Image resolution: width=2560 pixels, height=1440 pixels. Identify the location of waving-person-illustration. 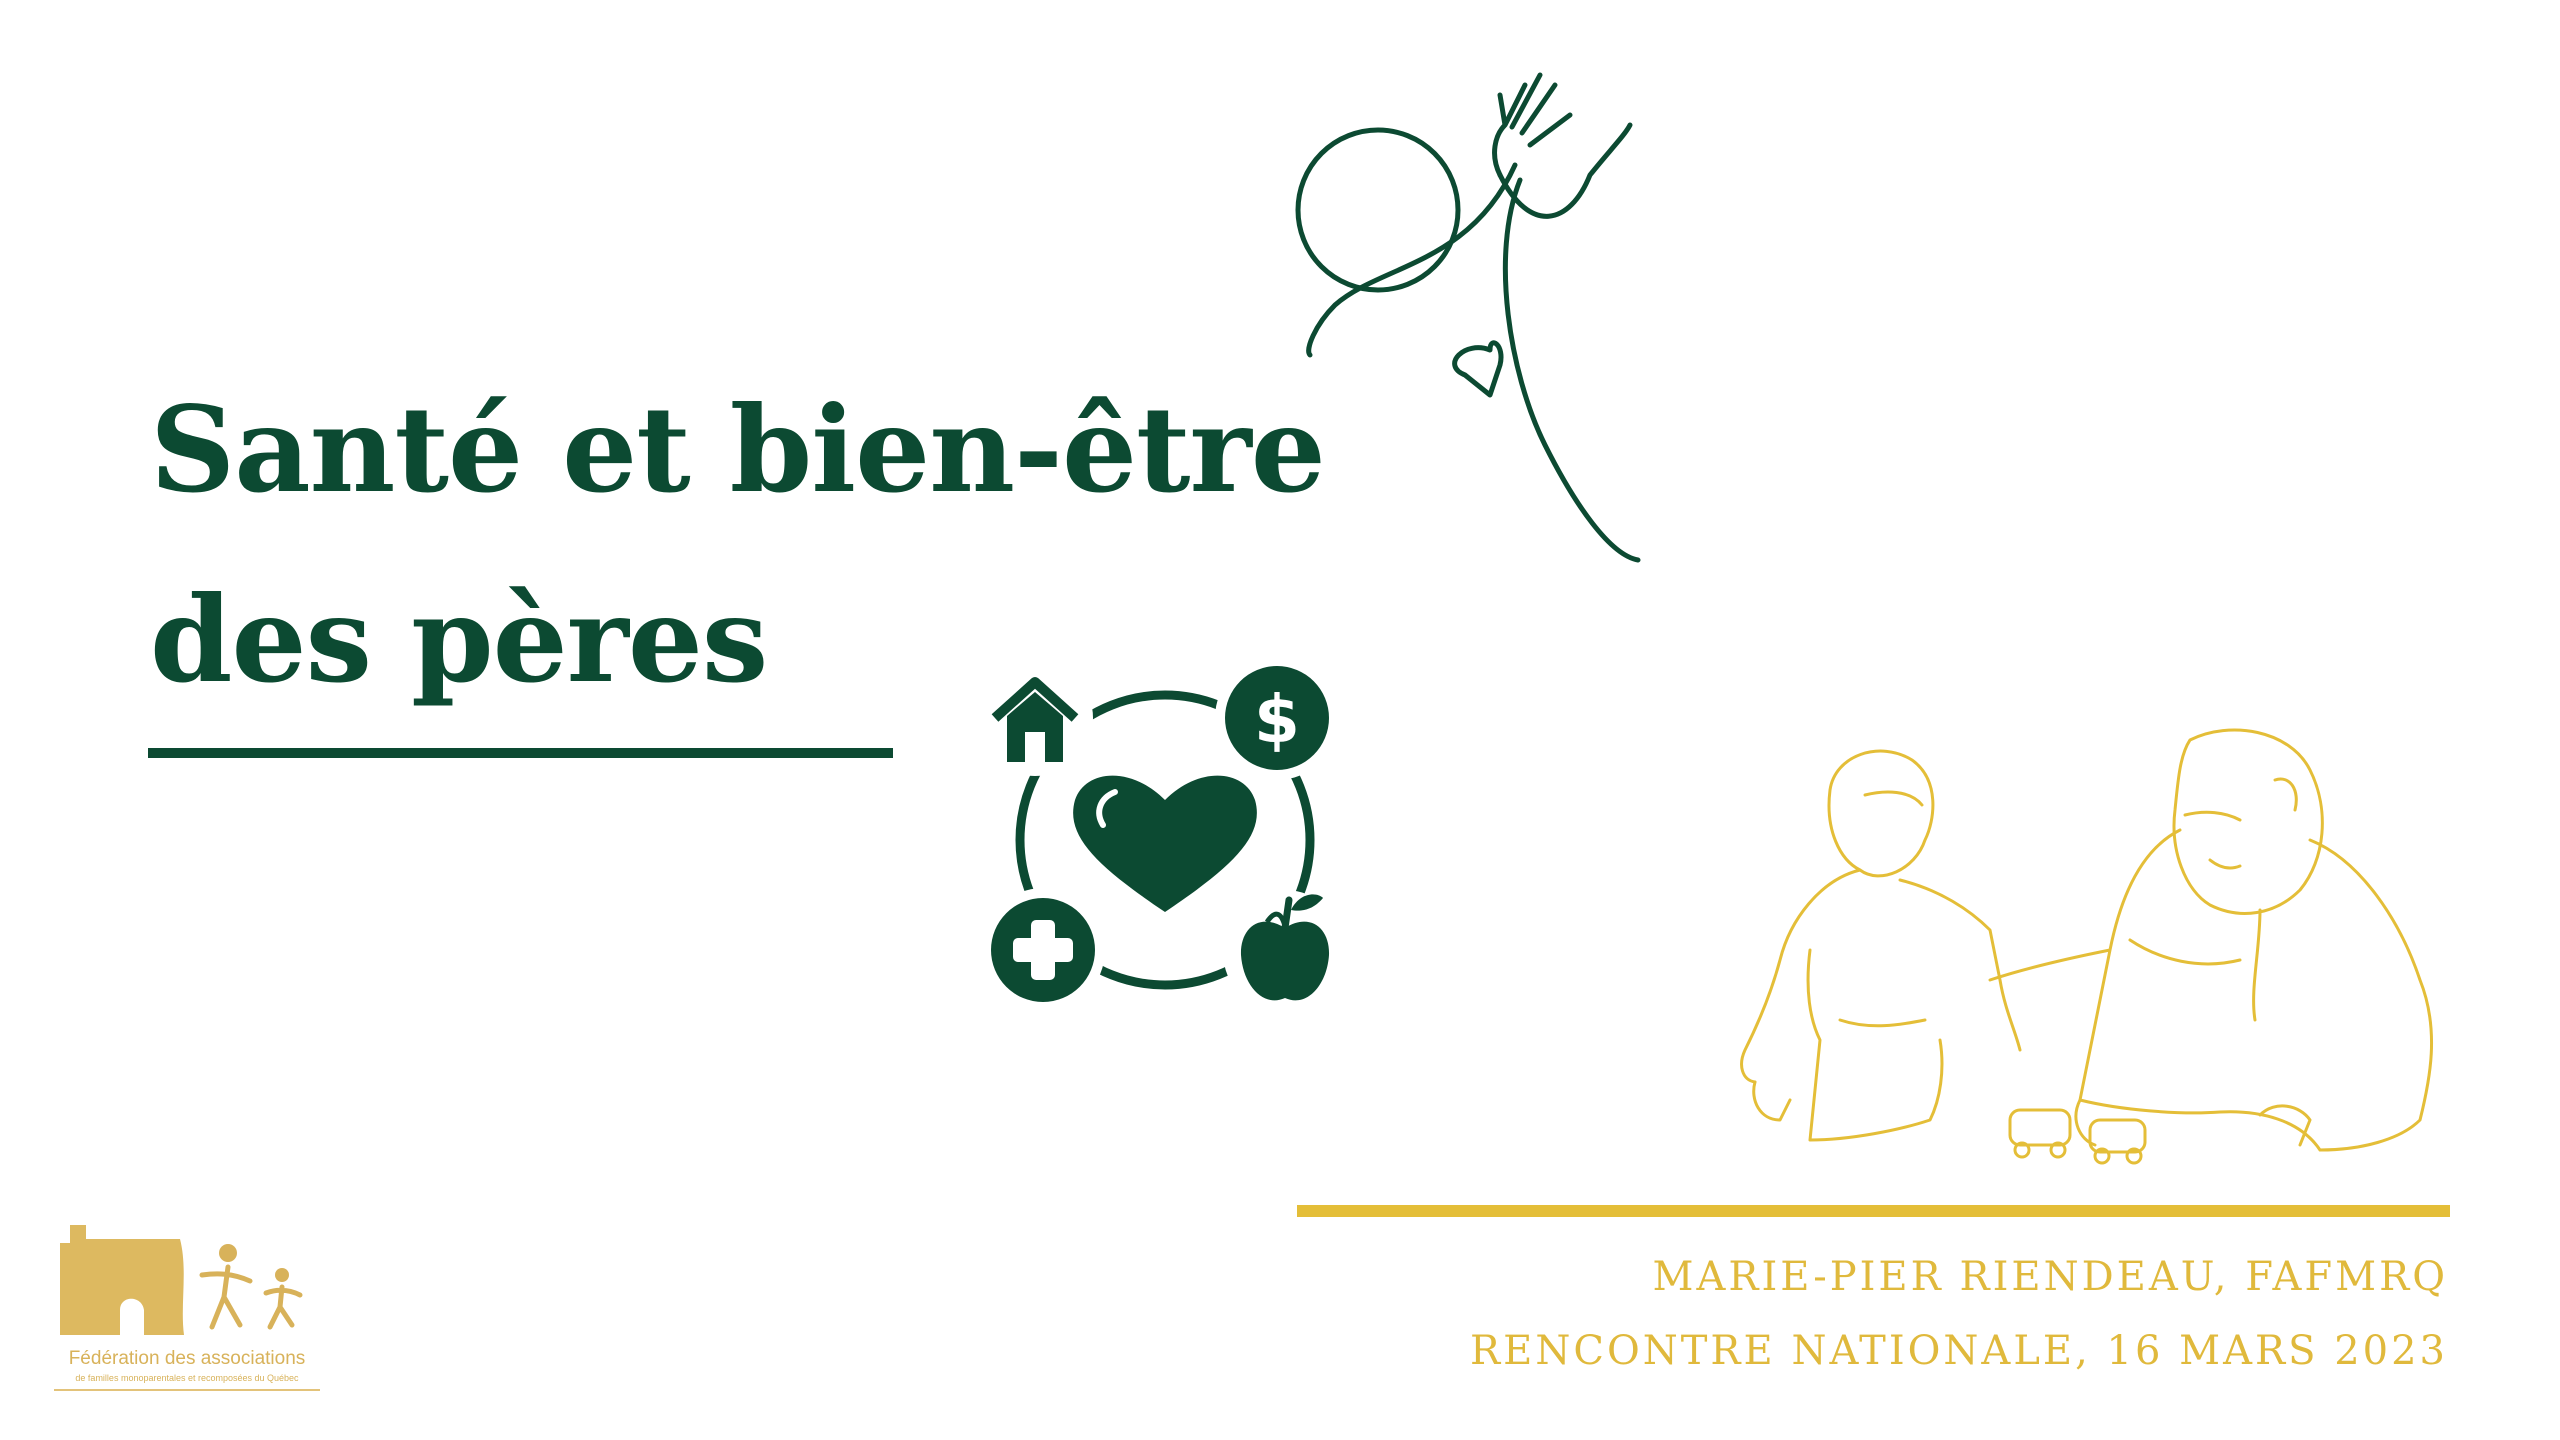
(1468, 317).